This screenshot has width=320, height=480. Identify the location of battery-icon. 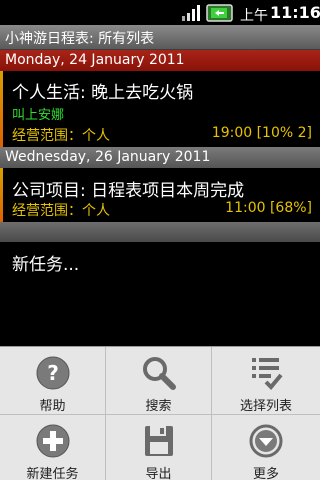
(219, 13).